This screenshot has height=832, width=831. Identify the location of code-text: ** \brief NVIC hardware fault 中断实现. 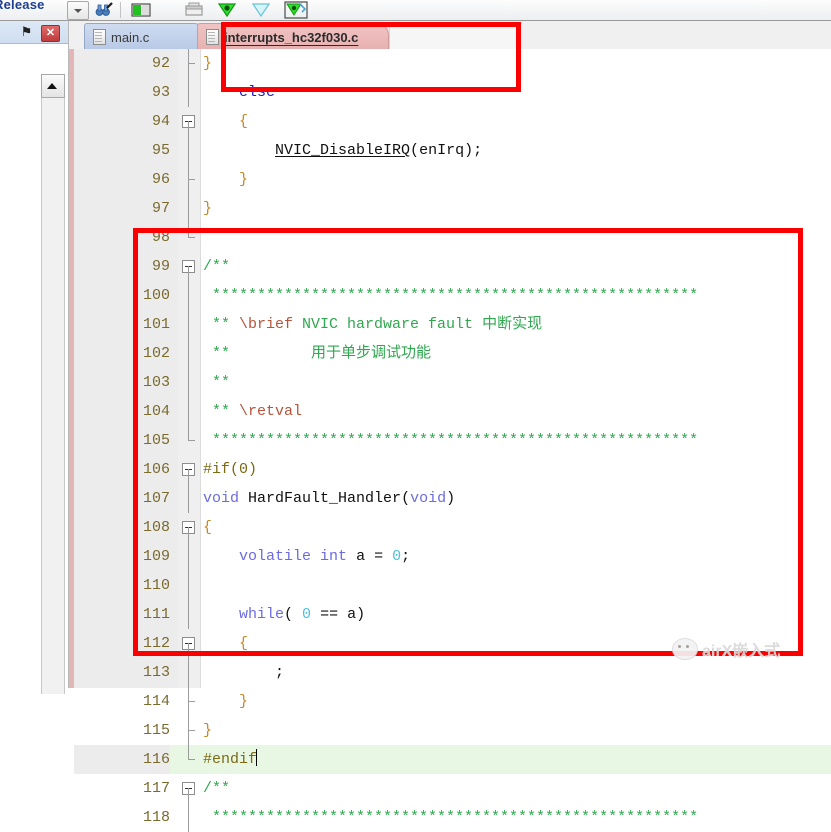
(373, 324).